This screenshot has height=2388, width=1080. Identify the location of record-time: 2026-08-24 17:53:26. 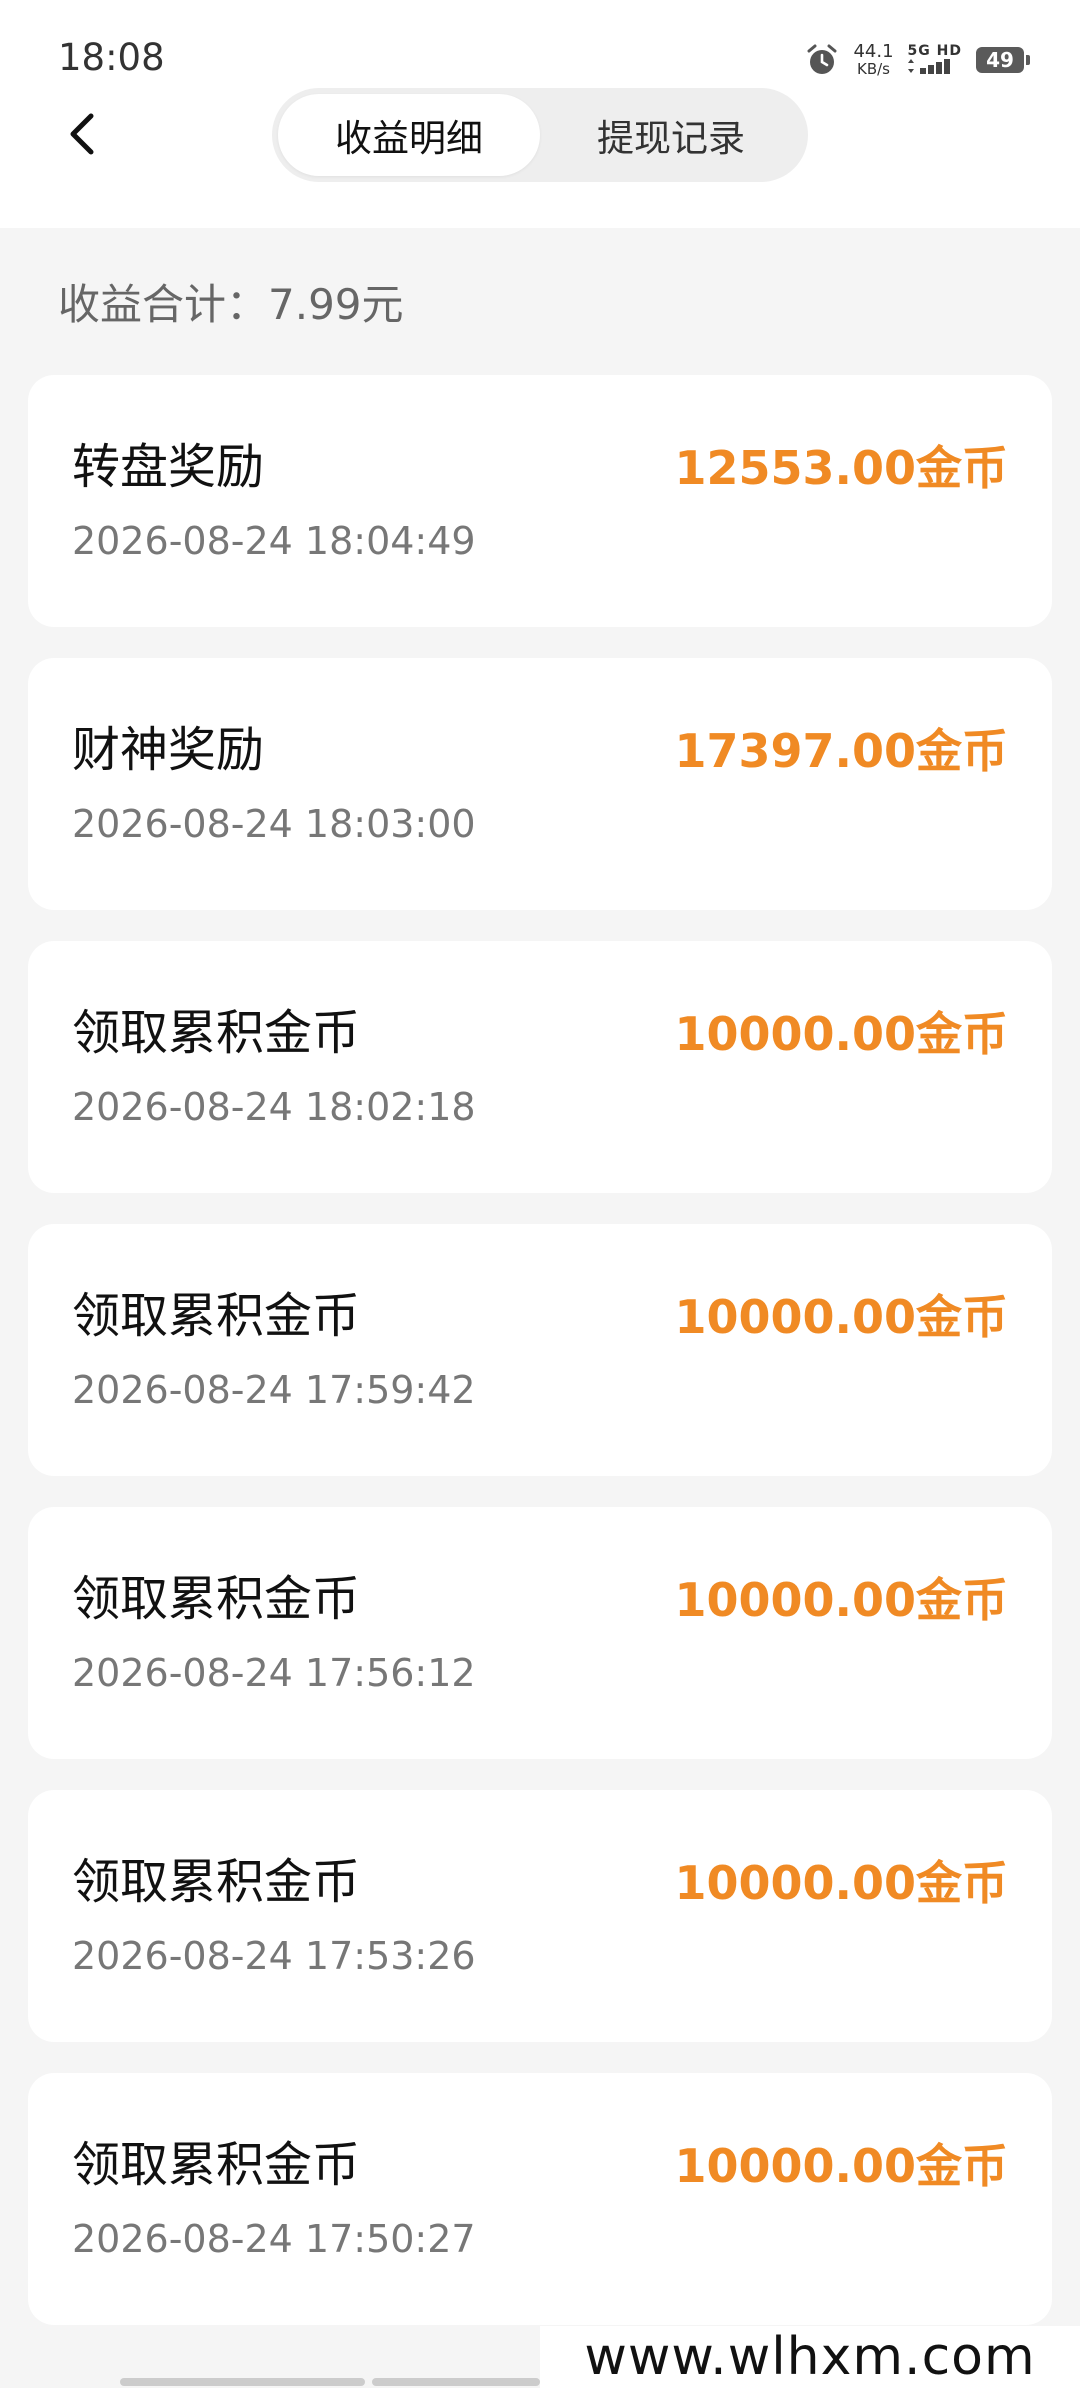
(274, 1956).